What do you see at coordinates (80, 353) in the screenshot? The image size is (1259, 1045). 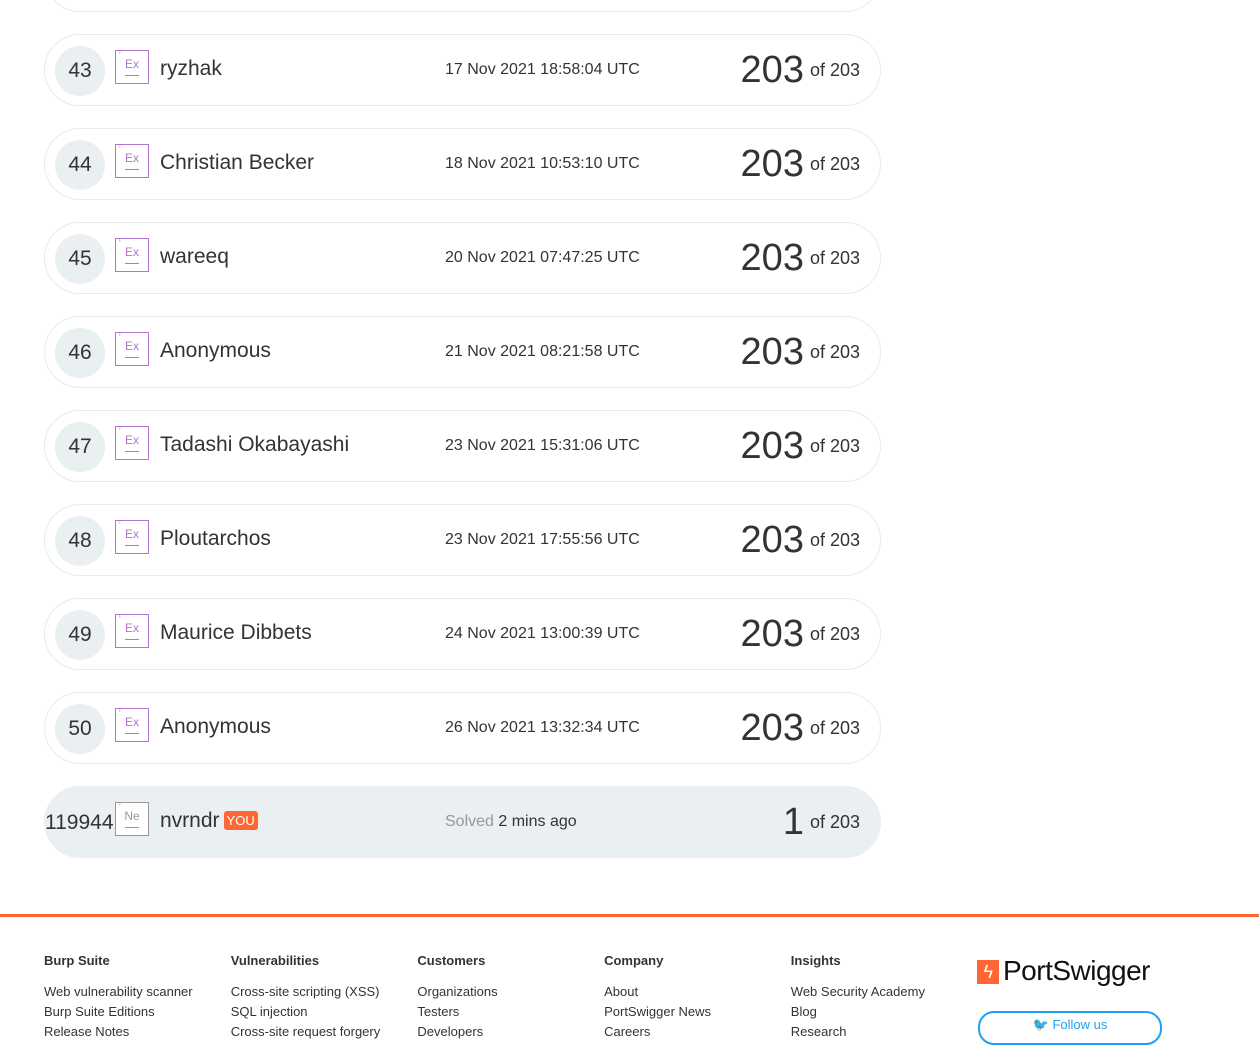 I see `rank: 46` at bounding box center [80, 353].